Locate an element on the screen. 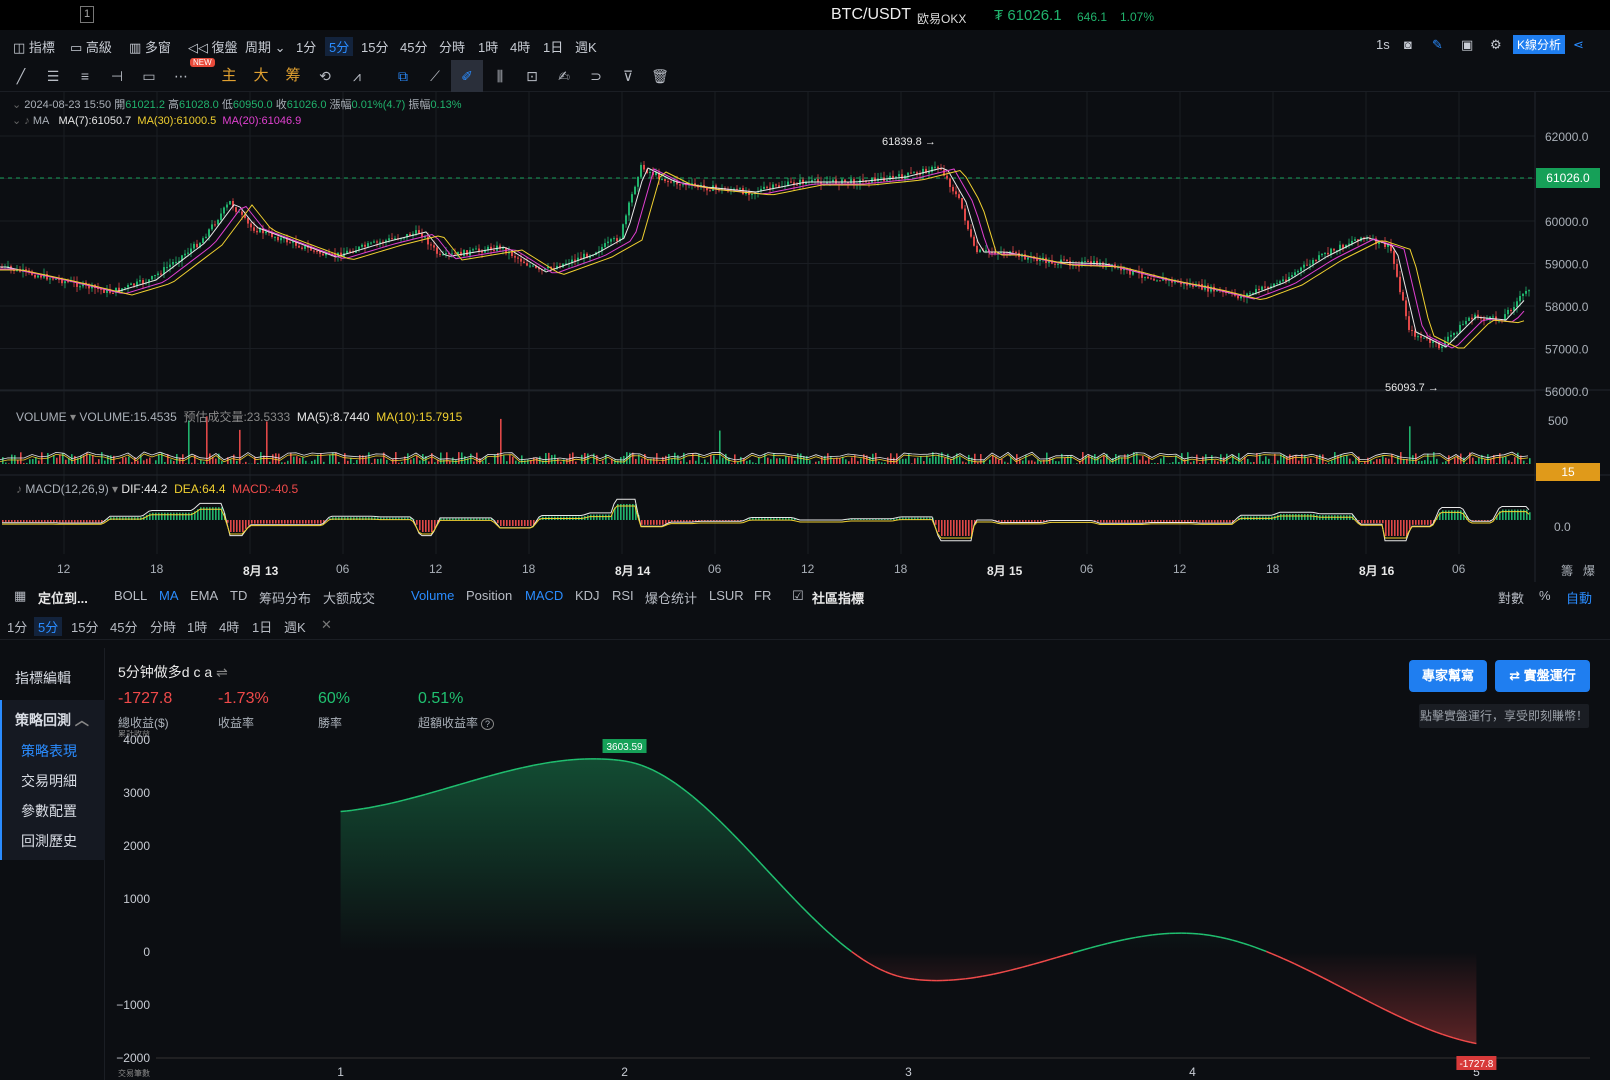 This screenshot has height=1080, width=1610. backtest-tab: 策略回測 ︿ is located at coordinates (52, 720).